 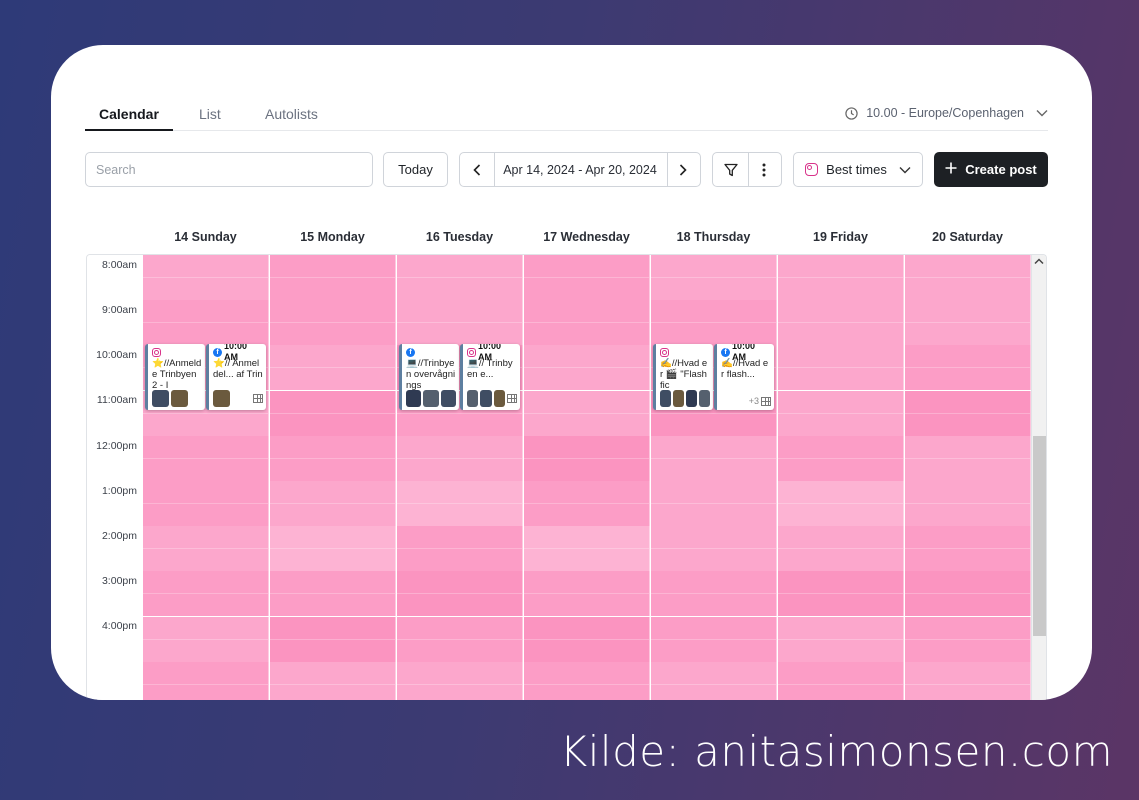 I want to click on post-card: ✍️//Hvad er 🎬 "Flash fic, so click(x=683, y=377).